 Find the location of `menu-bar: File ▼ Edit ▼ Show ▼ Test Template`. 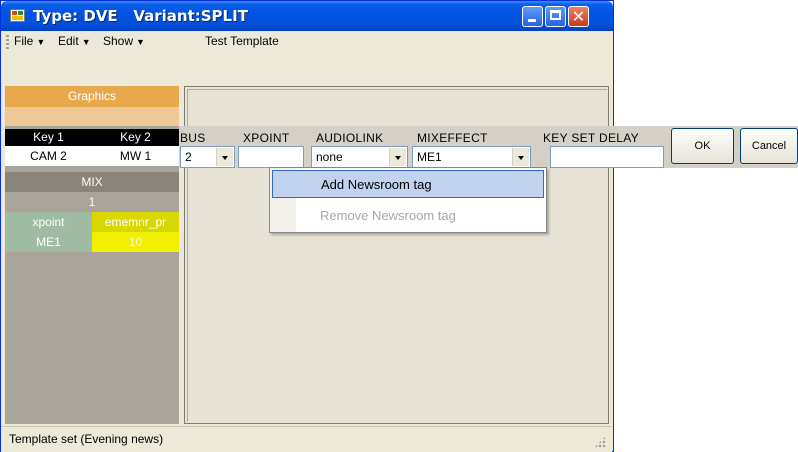

menu-bar: File ▼ Edit ▼ Show ▼ Test Template is located at coordinates (307, 42).